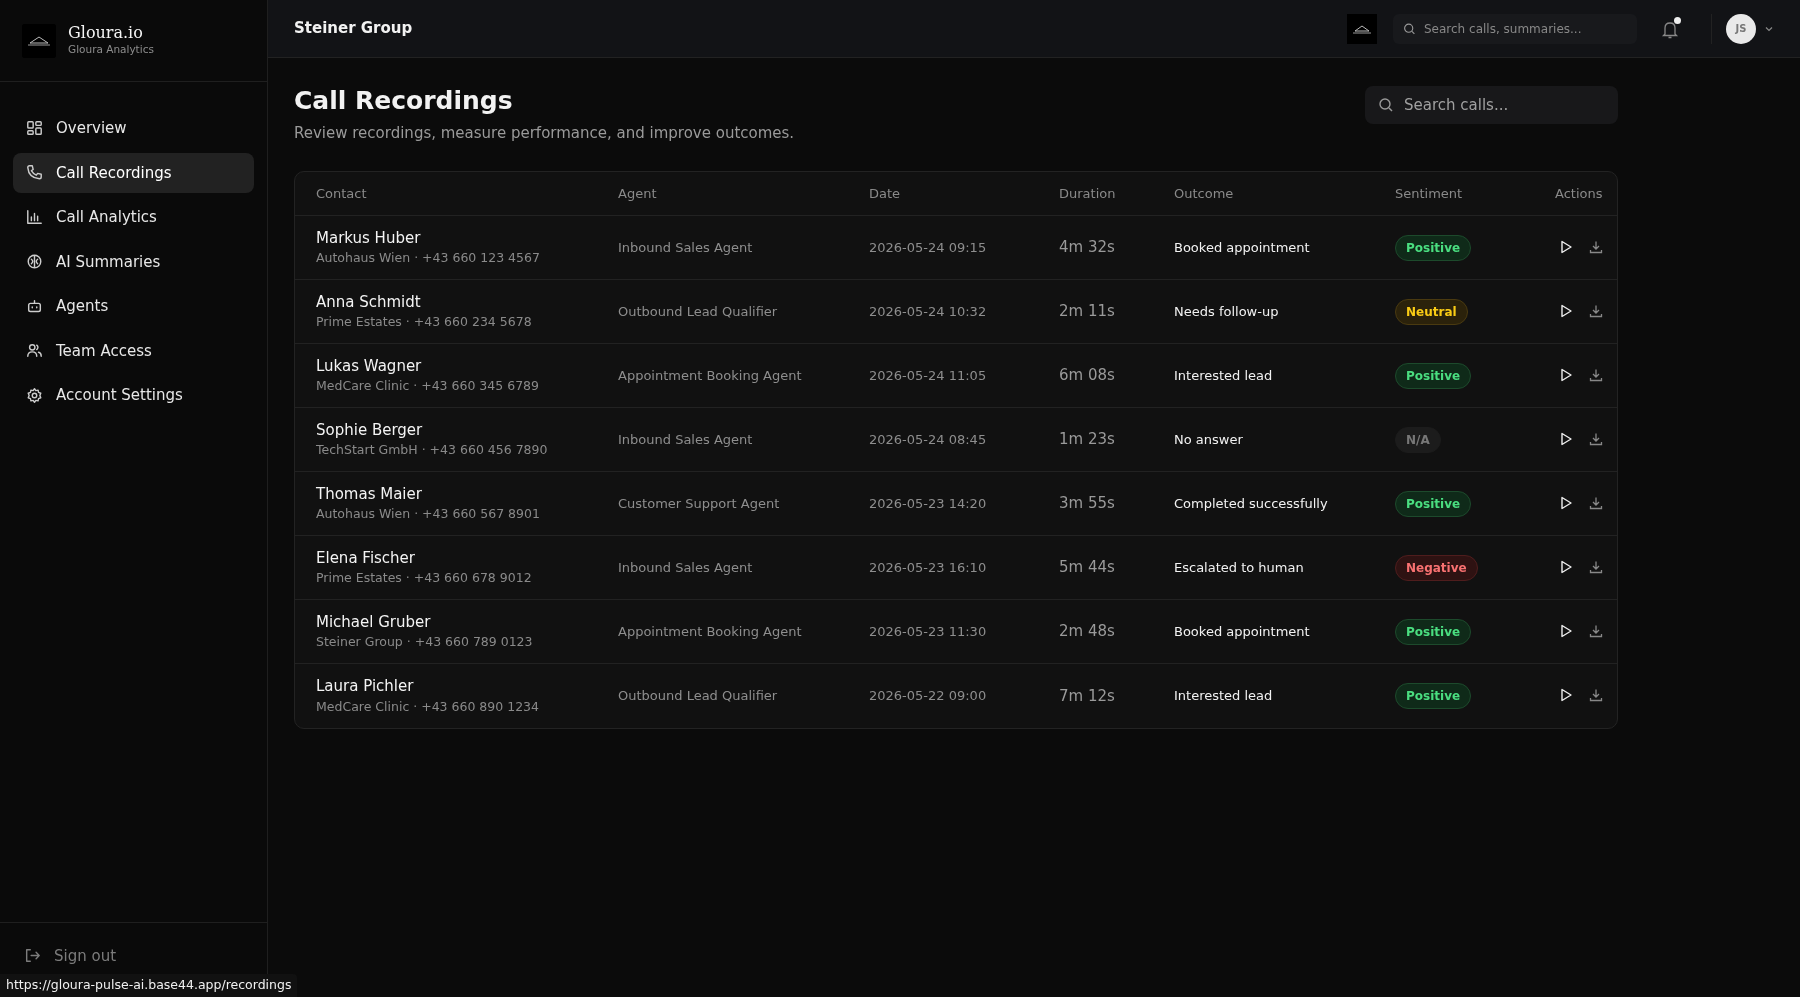  Describe the element at coordinates (70, 955) in the screenshot. I see `sign-out-button: Sign out` at that location.